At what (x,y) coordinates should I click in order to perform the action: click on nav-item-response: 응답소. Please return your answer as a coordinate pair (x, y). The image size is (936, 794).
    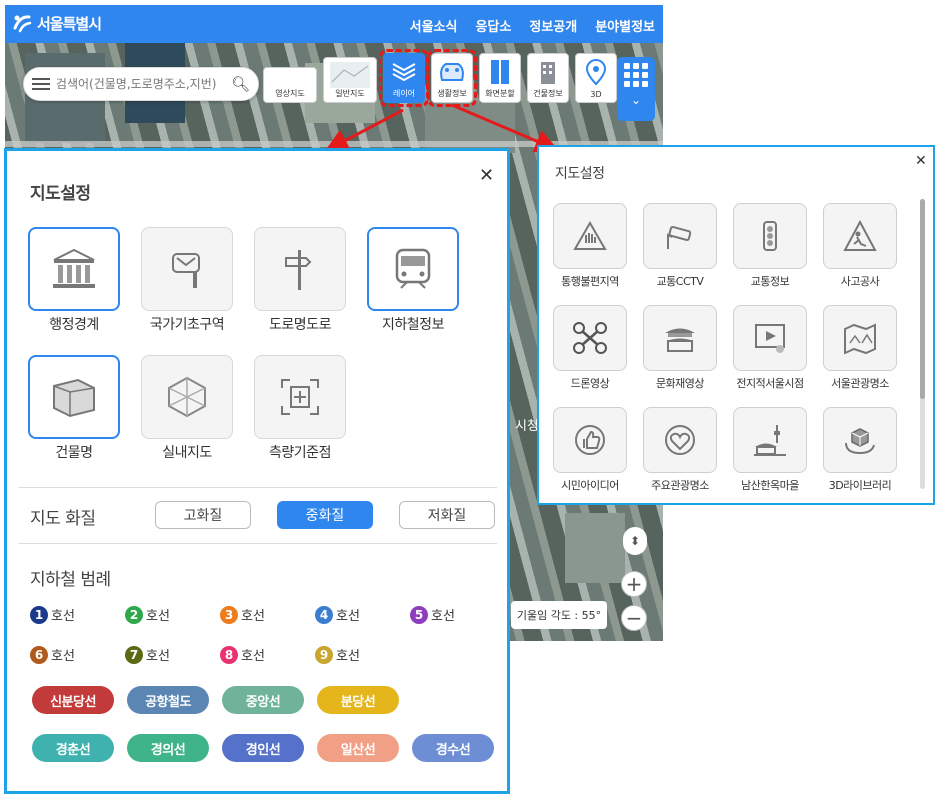
    Looking at the image, I should click on (493, 25).